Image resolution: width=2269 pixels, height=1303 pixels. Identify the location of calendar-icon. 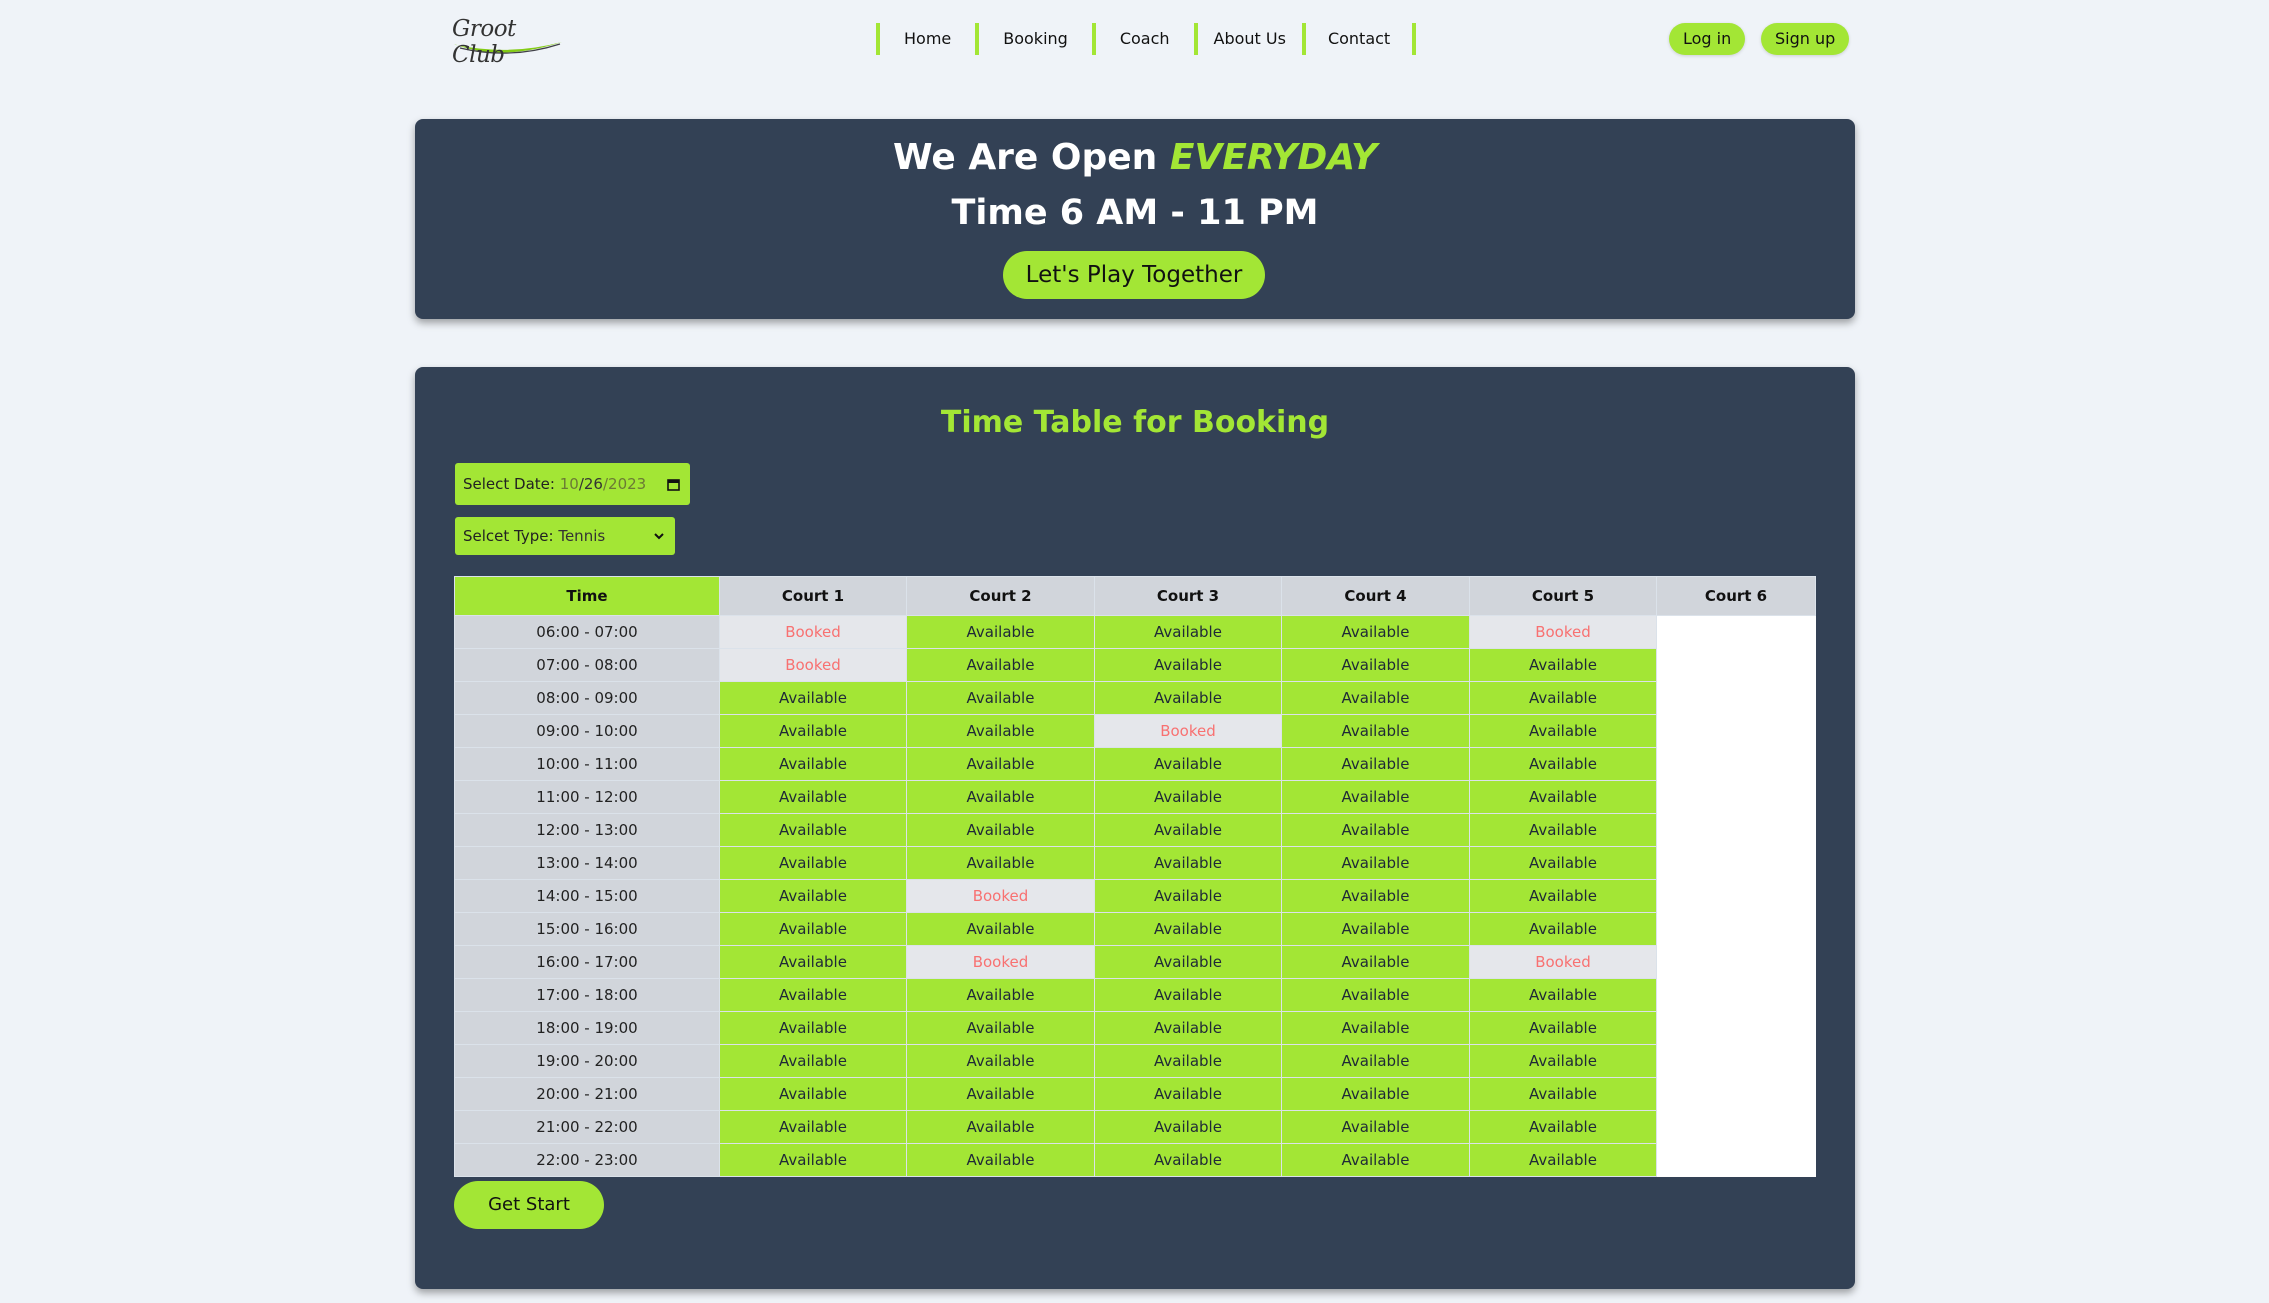
(673, 484).